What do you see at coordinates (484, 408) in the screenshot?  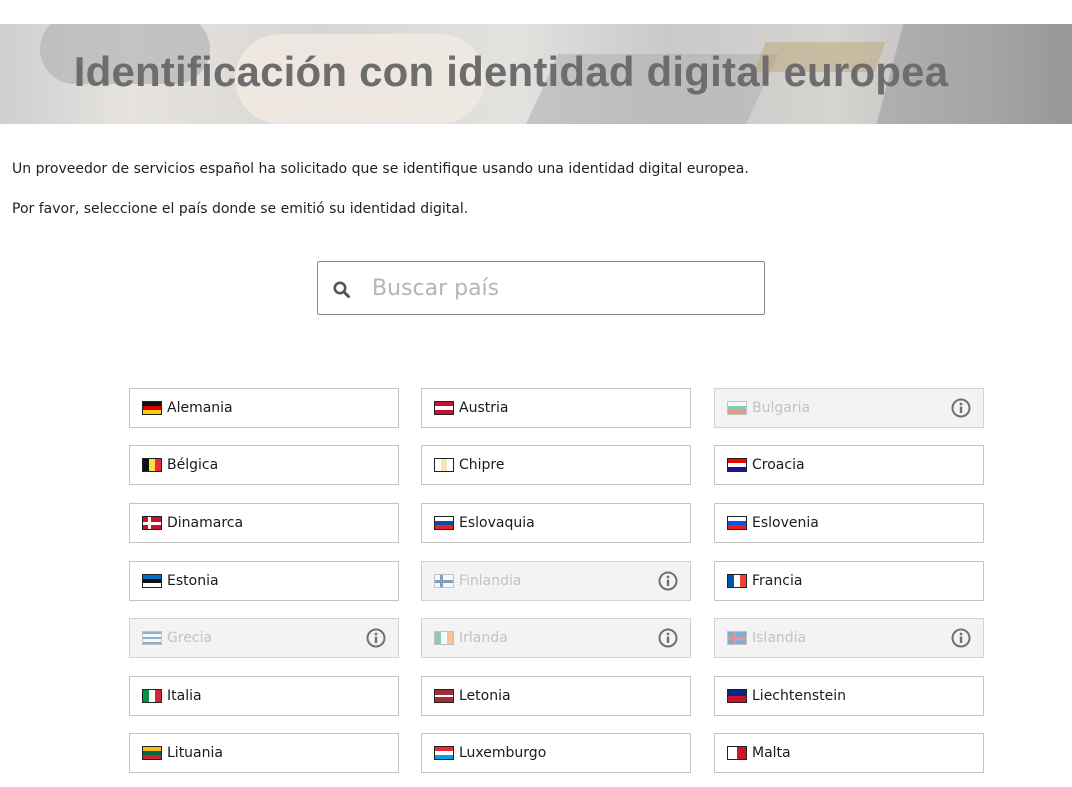 I see `country-label: Austria` at bounding box center [484, 408].